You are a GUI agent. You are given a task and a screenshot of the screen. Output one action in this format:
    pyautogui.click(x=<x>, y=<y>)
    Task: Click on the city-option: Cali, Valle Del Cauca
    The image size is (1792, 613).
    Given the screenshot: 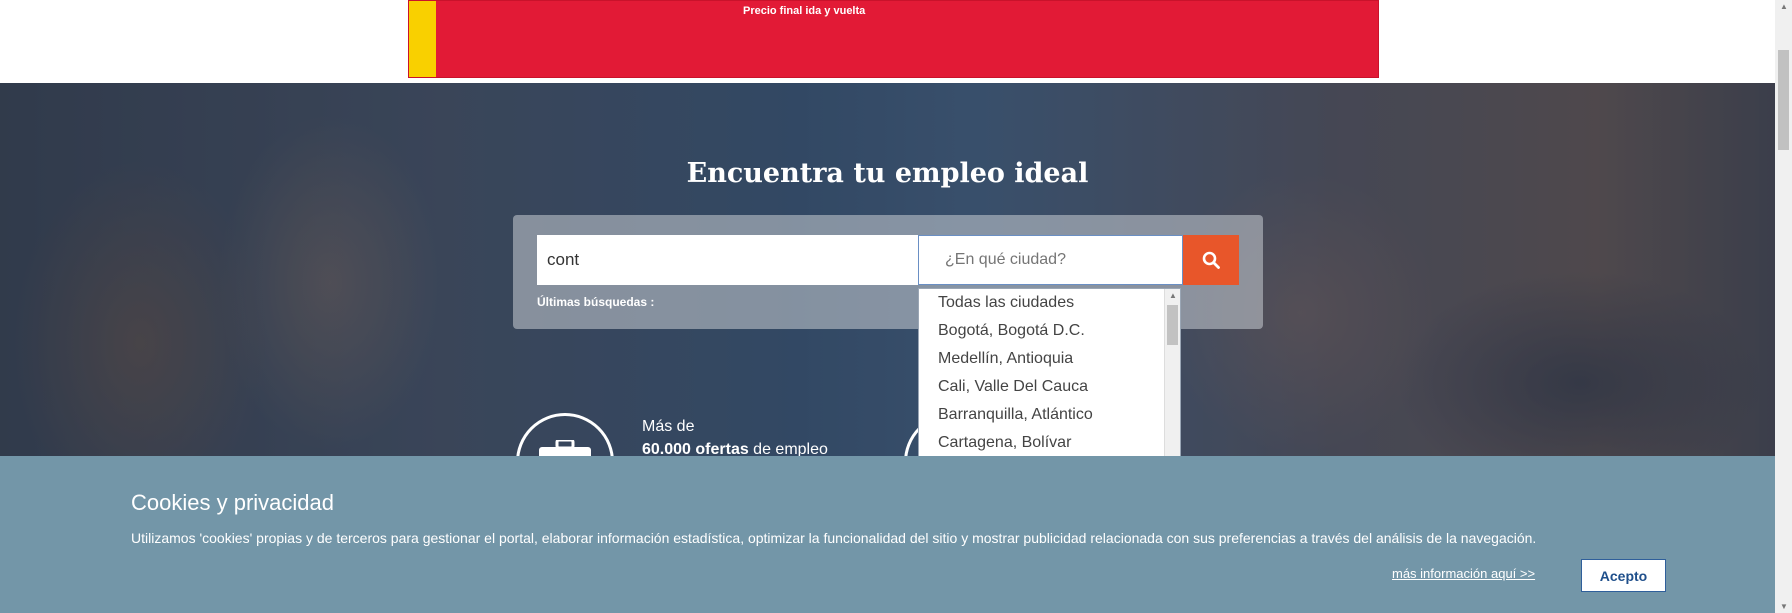 What is the action you would take?
    pyautogui.click(x=1049, y=387)
    